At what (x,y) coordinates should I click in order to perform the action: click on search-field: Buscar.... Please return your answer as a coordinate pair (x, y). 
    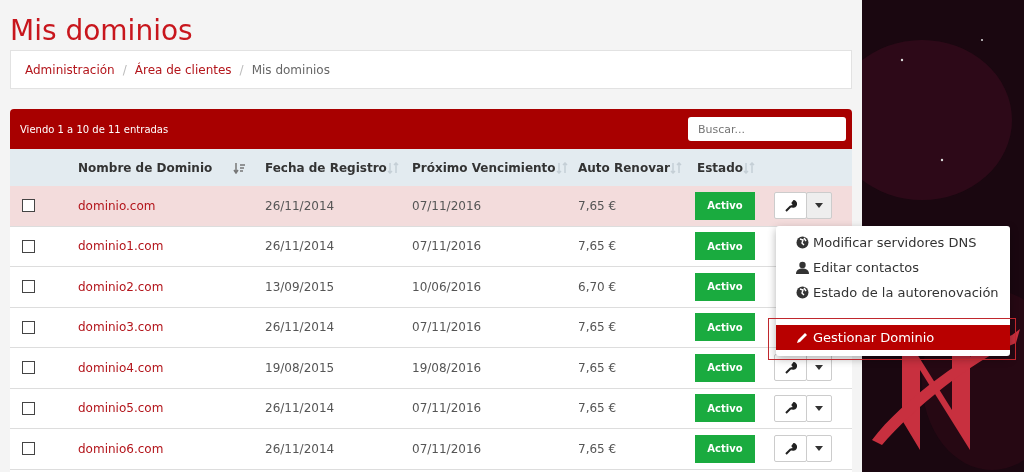
    Looking at the image, I should click on (767, 129).